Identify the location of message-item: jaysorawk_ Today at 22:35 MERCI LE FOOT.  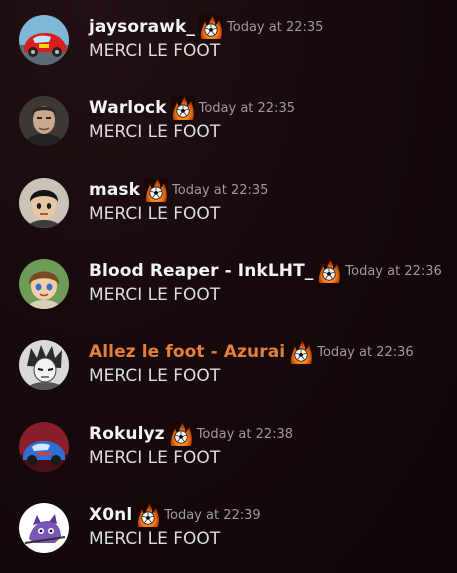
(228, 45).